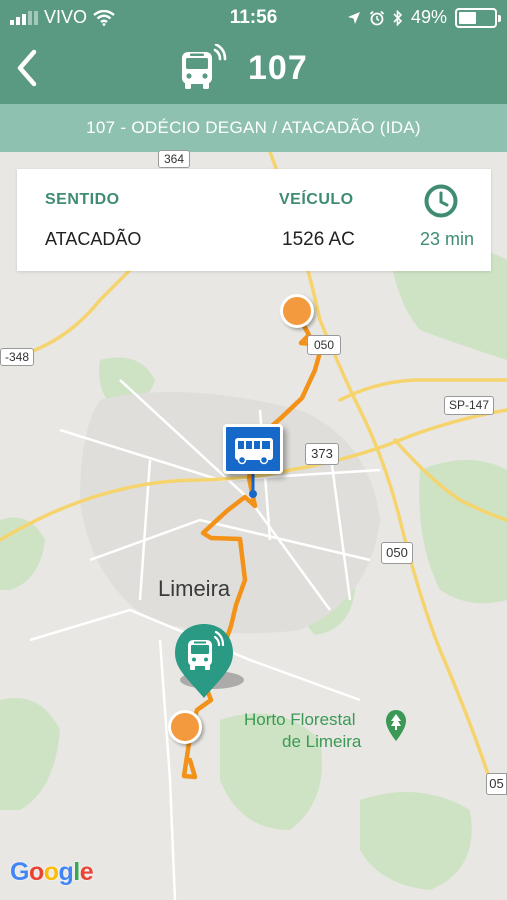 This screenshot has width=507, height=900. I want to click on route-subtitle: 107 - ODÉCIO DEGAN / ATACADÃO (IDA), so click(253, 128).